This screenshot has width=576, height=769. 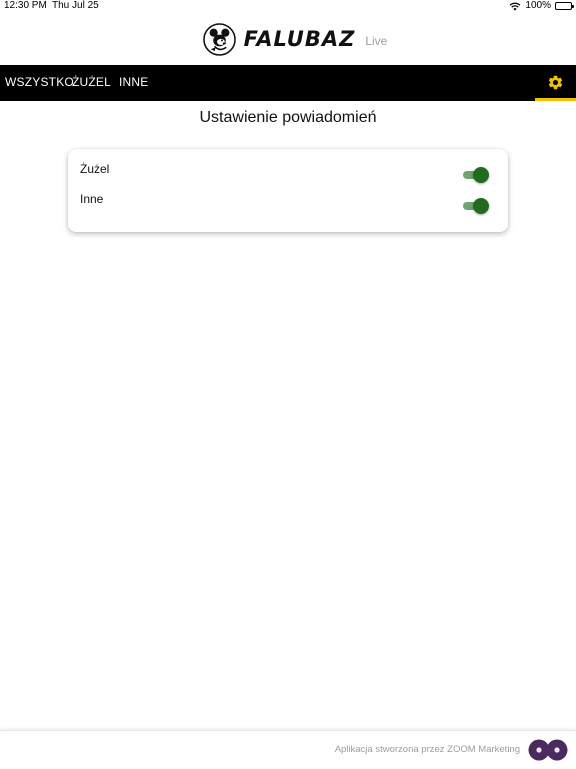 What do you see at coordinates (95, 169) in the screenshot?
I see `setting-label-zuzel: Żużel` at bounding box center [95, 169].